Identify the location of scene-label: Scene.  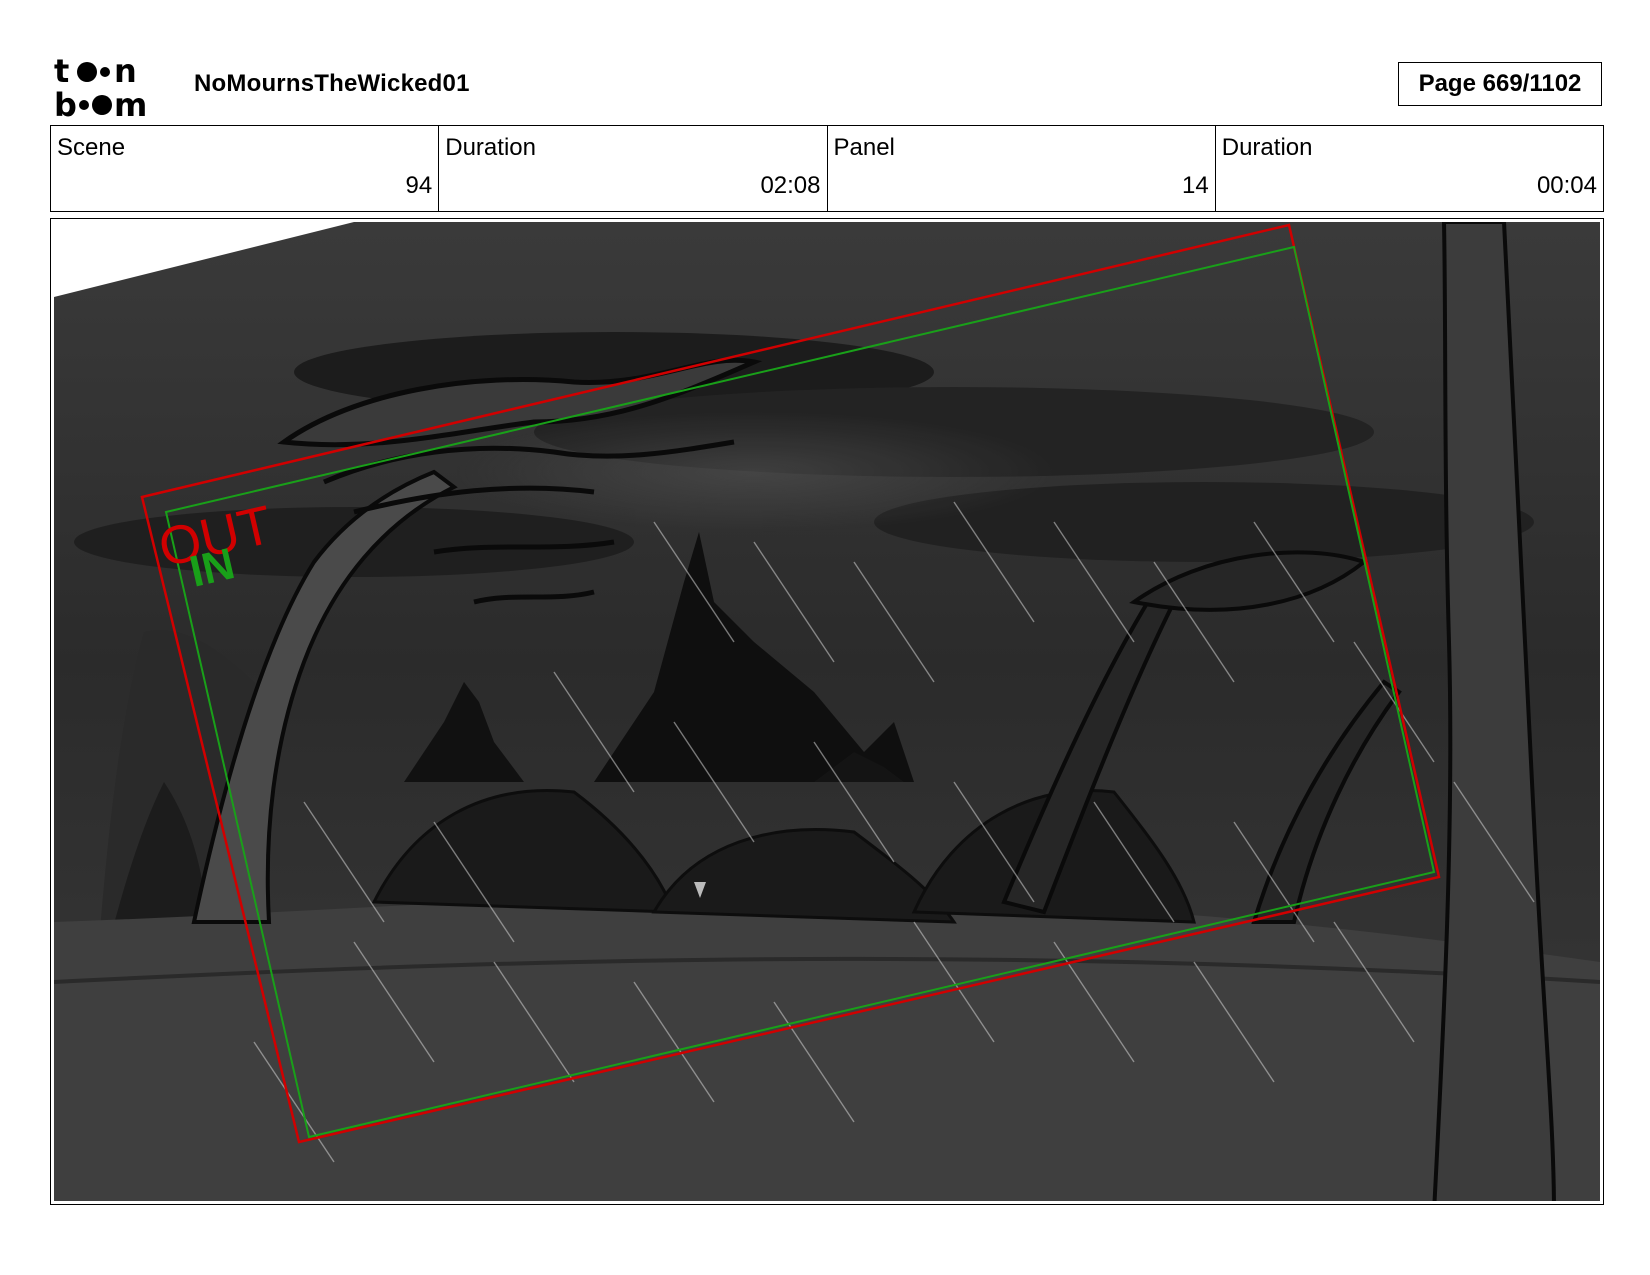
(91, 147).